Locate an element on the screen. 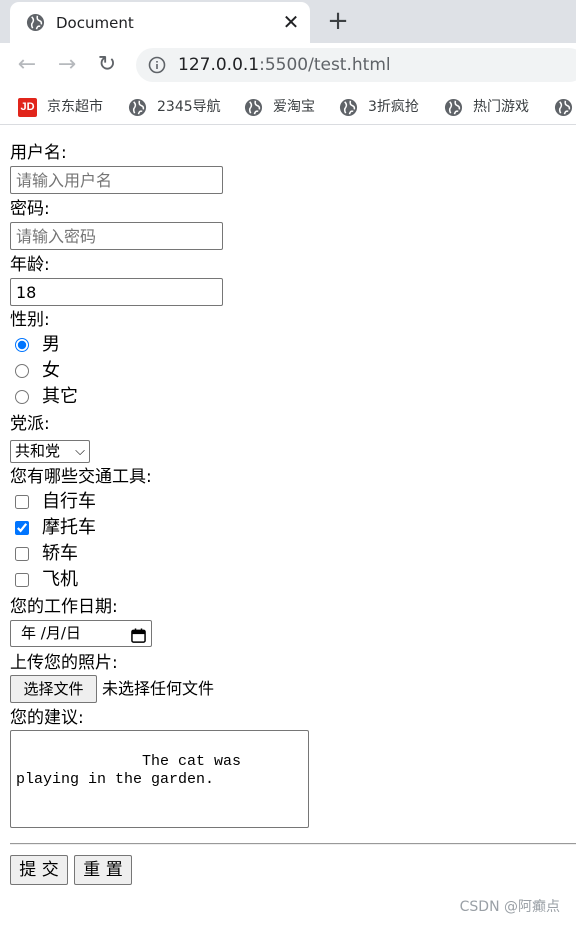  forward-arrow-icon: → is located at coordinates (67, 65).